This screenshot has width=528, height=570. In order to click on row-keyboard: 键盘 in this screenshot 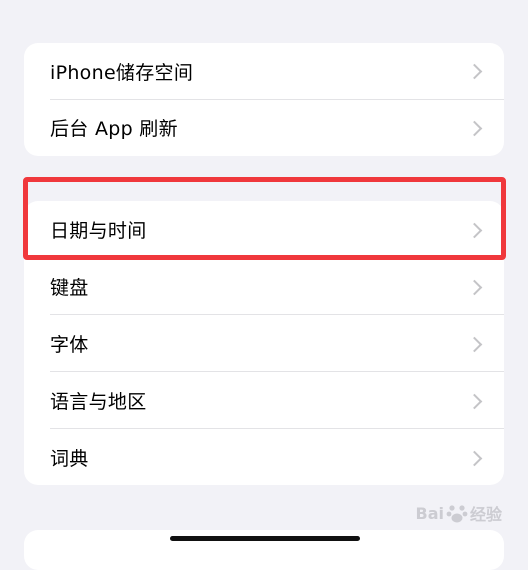, I will do `click(264, 286)`.